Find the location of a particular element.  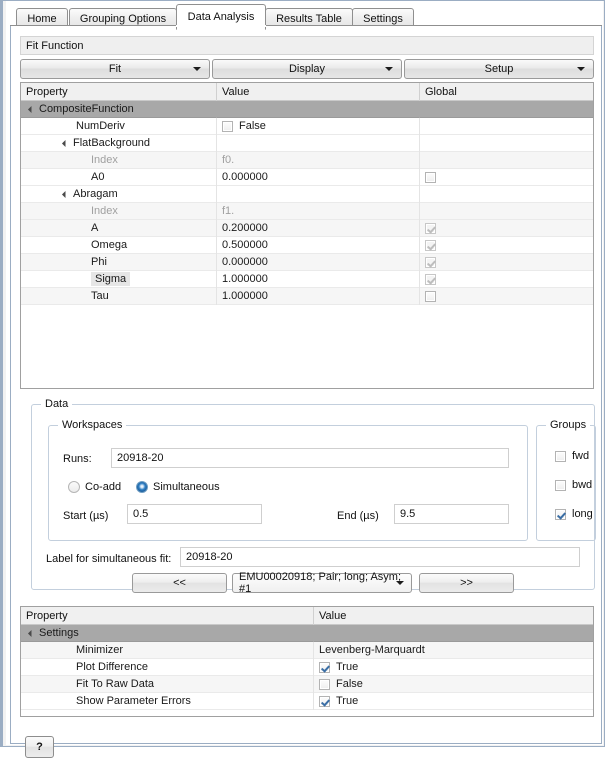

cell-property: A0 is located at coordinates (118, 177).